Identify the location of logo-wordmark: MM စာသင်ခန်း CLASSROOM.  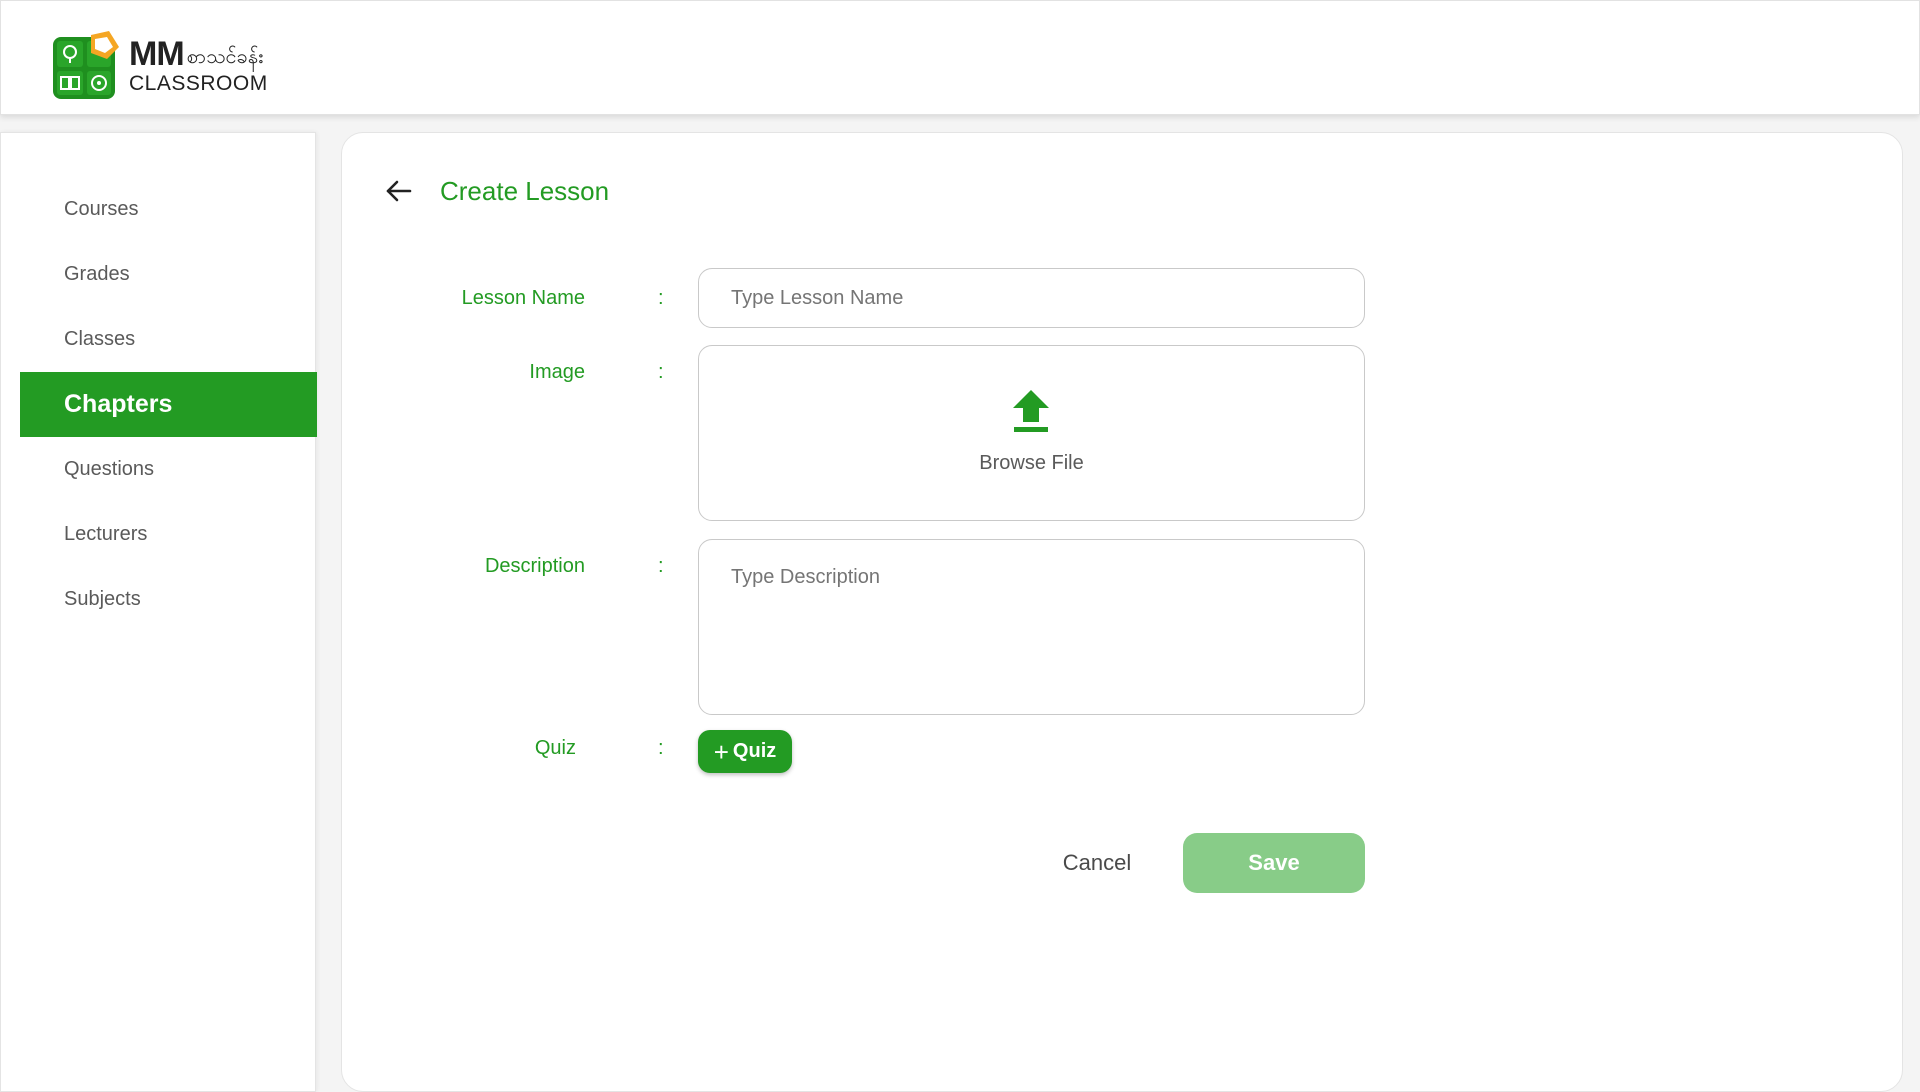
(198, 65).